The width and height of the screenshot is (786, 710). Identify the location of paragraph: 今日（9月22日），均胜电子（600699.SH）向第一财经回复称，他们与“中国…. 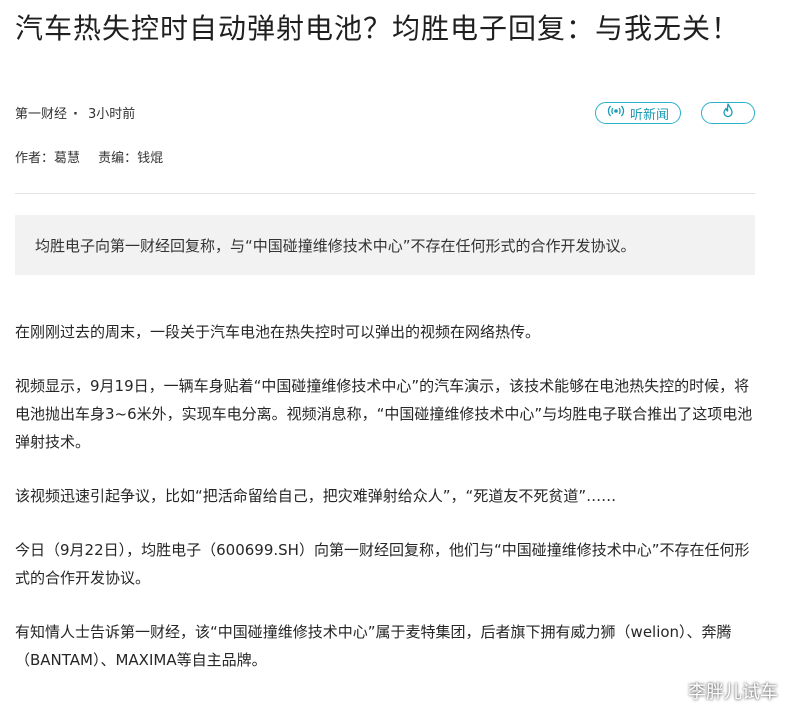
(382, 564).